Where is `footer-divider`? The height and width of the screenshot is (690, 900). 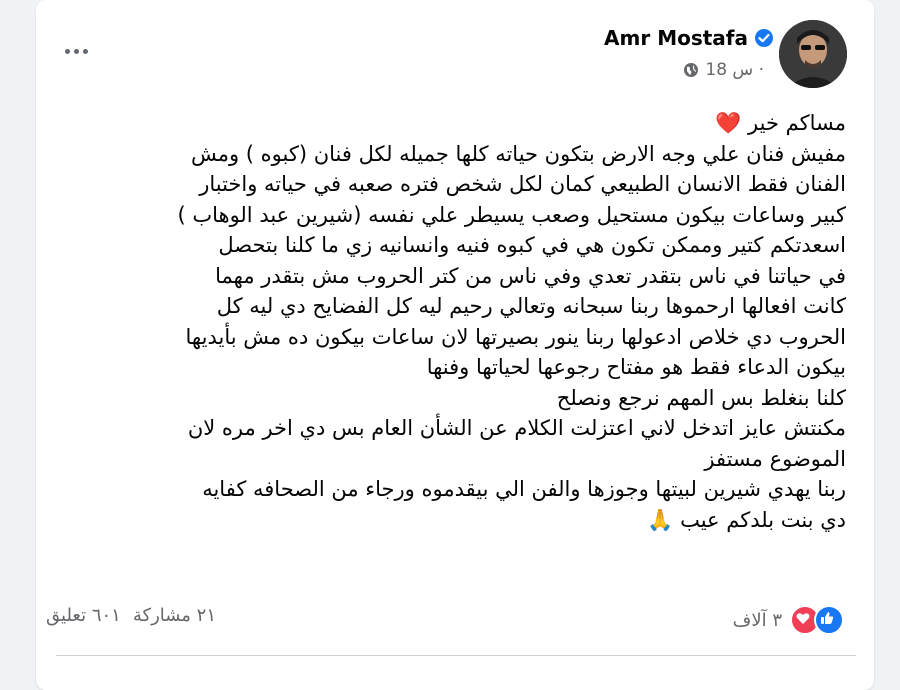 footer-divider is located at coordinates (456, 655).